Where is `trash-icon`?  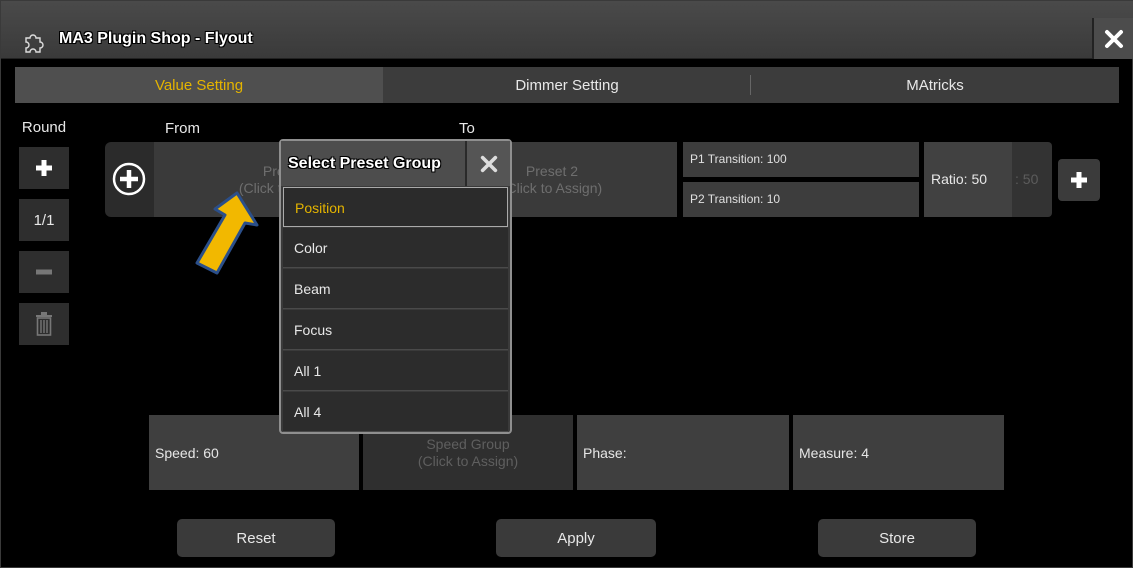 trash-icon is located at coordinates (44, 324).